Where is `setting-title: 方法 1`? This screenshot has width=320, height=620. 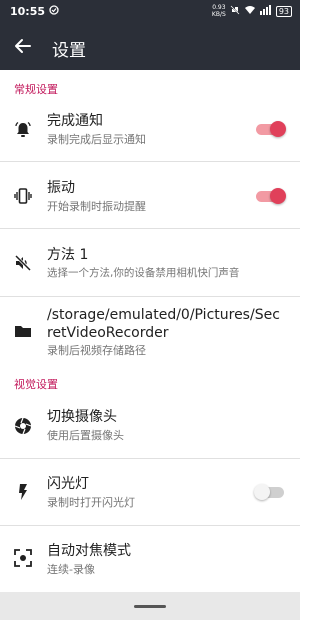 setting-title: 方法 1 is located at coordinates (68, 255).